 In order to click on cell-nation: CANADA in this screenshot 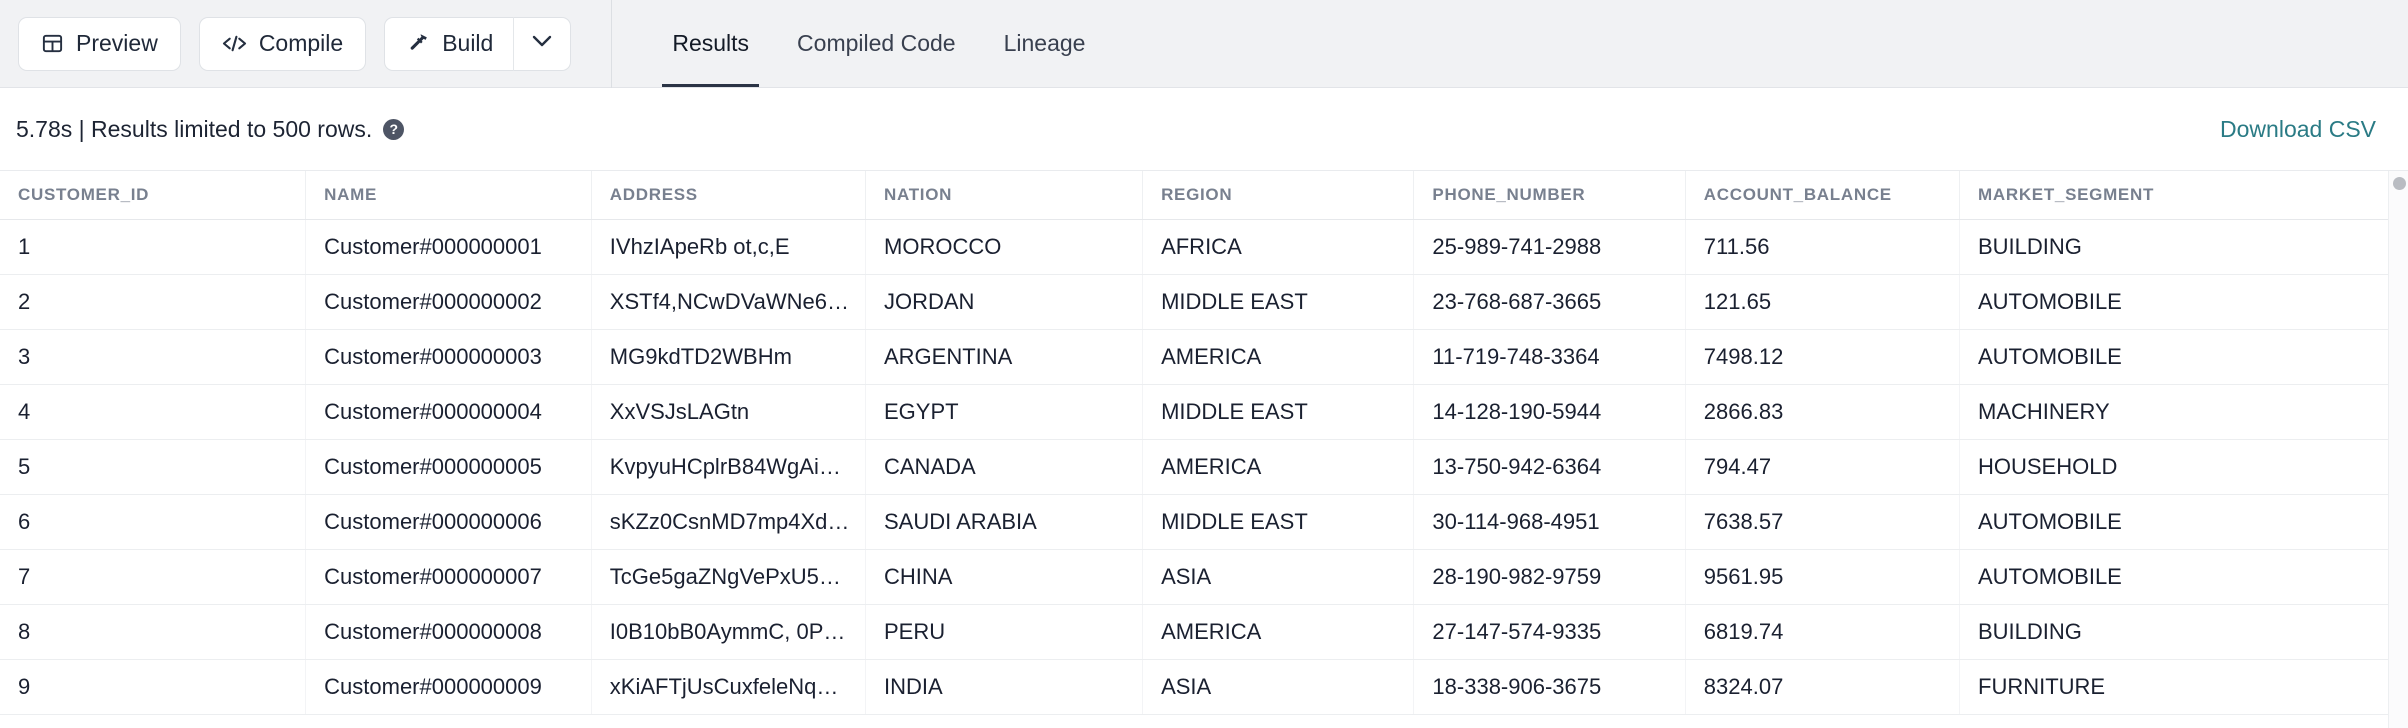, I will do `click(1004, 467)`.